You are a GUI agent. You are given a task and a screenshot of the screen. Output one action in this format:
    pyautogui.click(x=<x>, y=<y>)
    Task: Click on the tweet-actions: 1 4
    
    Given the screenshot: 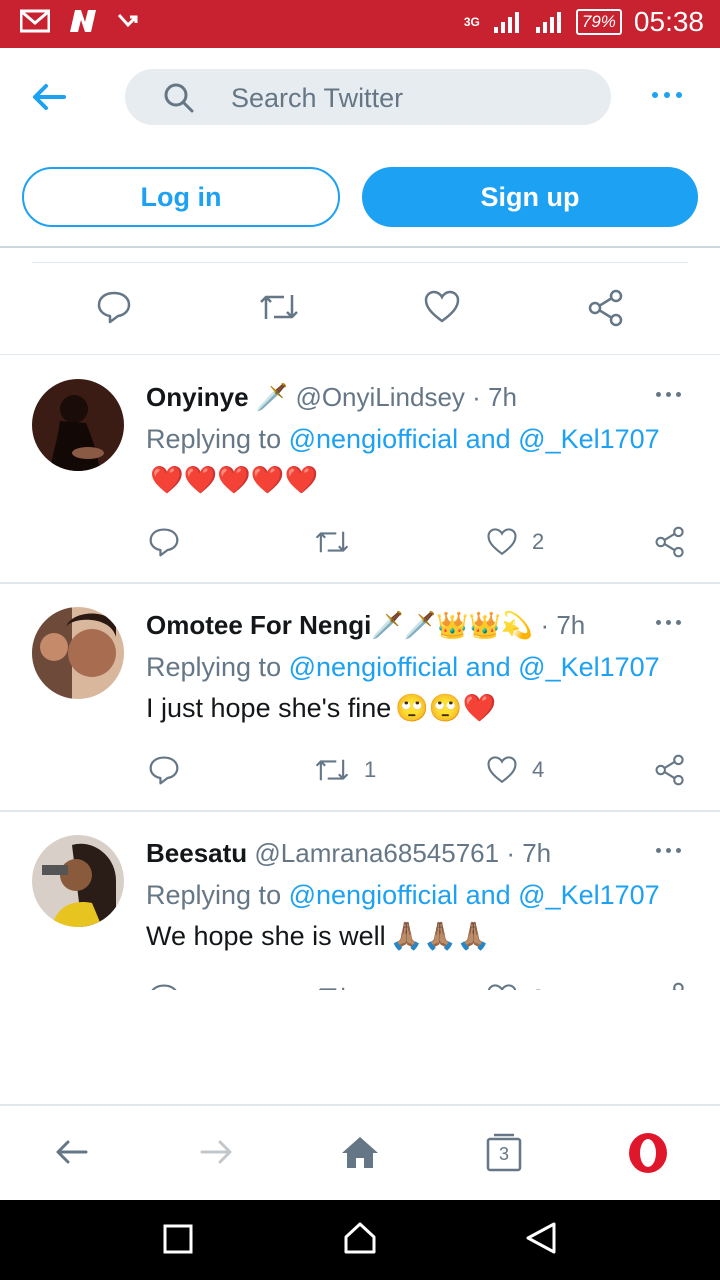 What is the action you would take?
    pyautogui.click(x=360, y=772)
    